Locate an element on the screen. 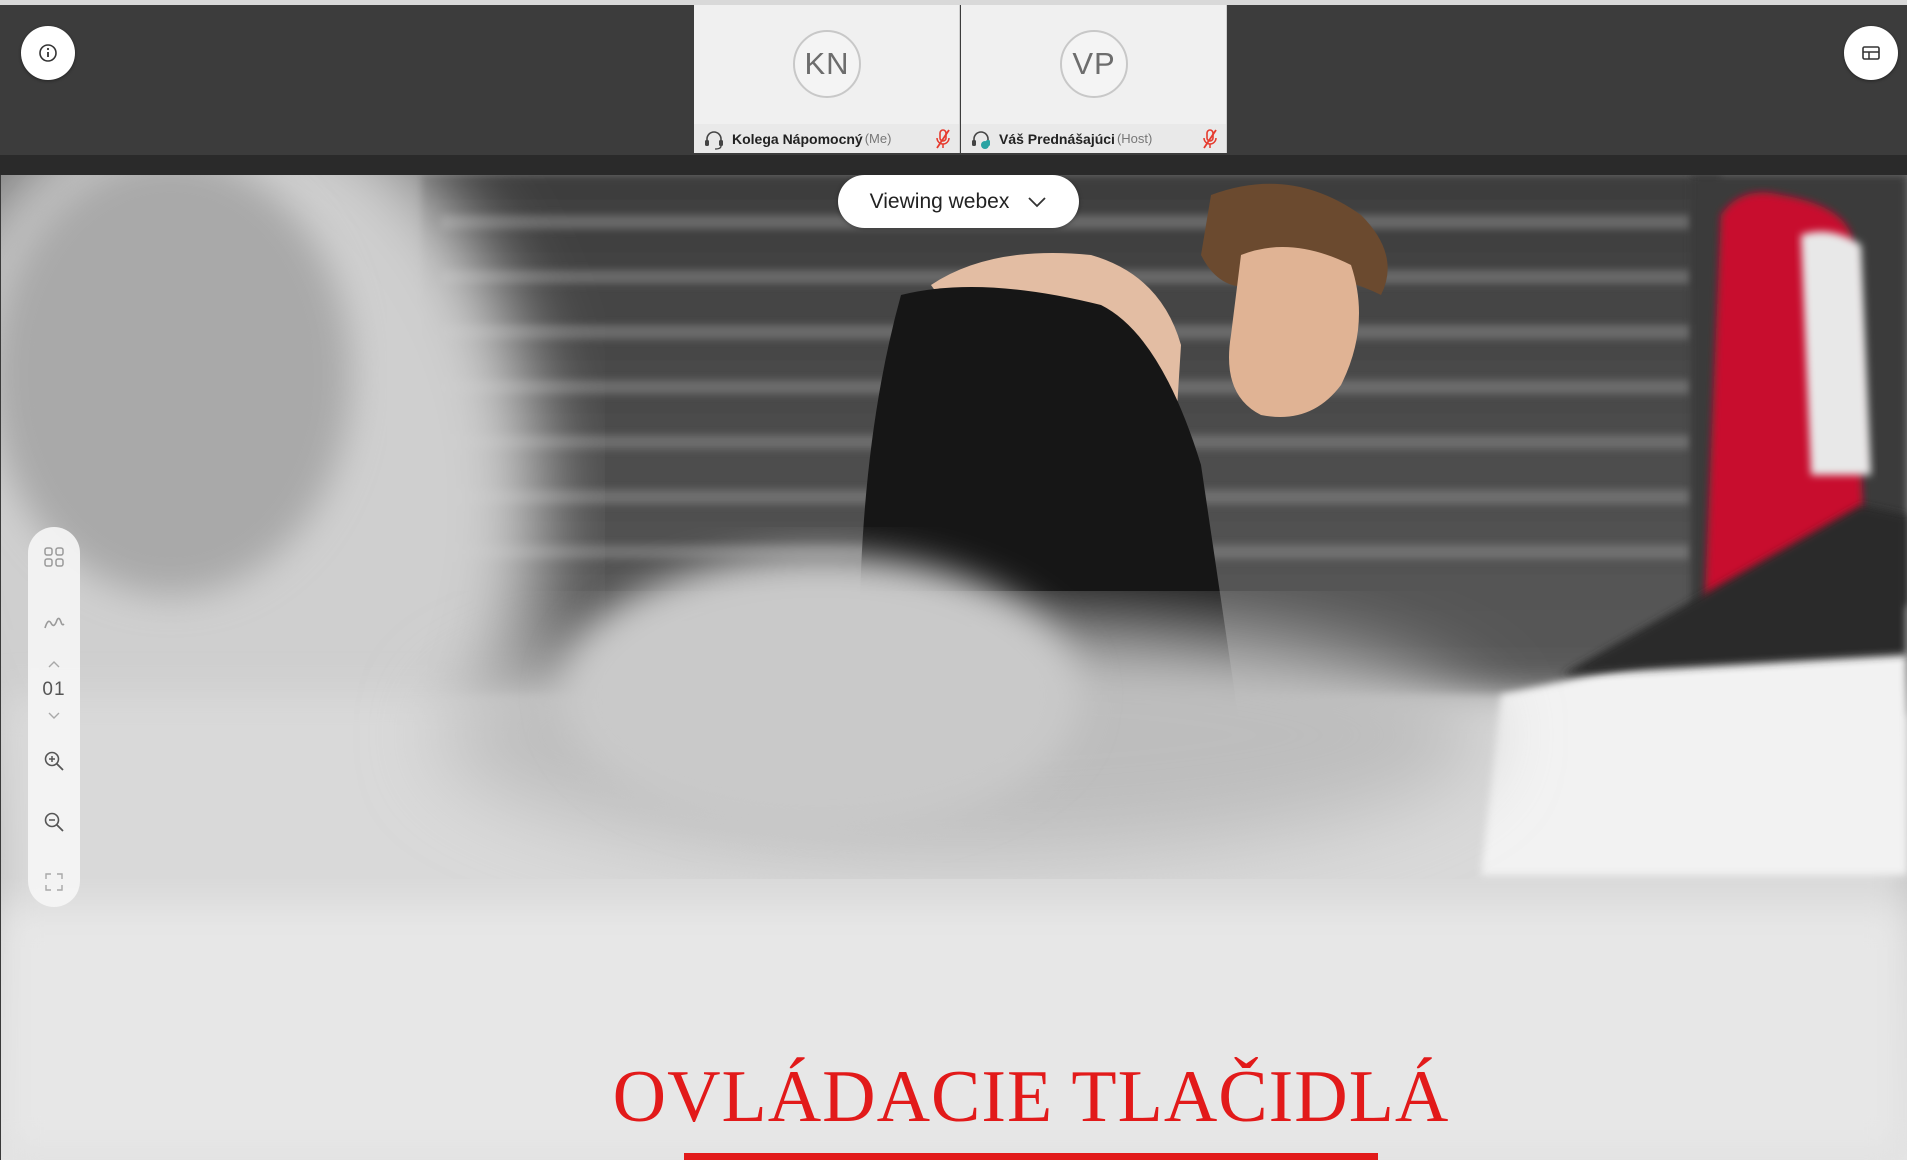  layout-button is located at coordinates (1871, 53).